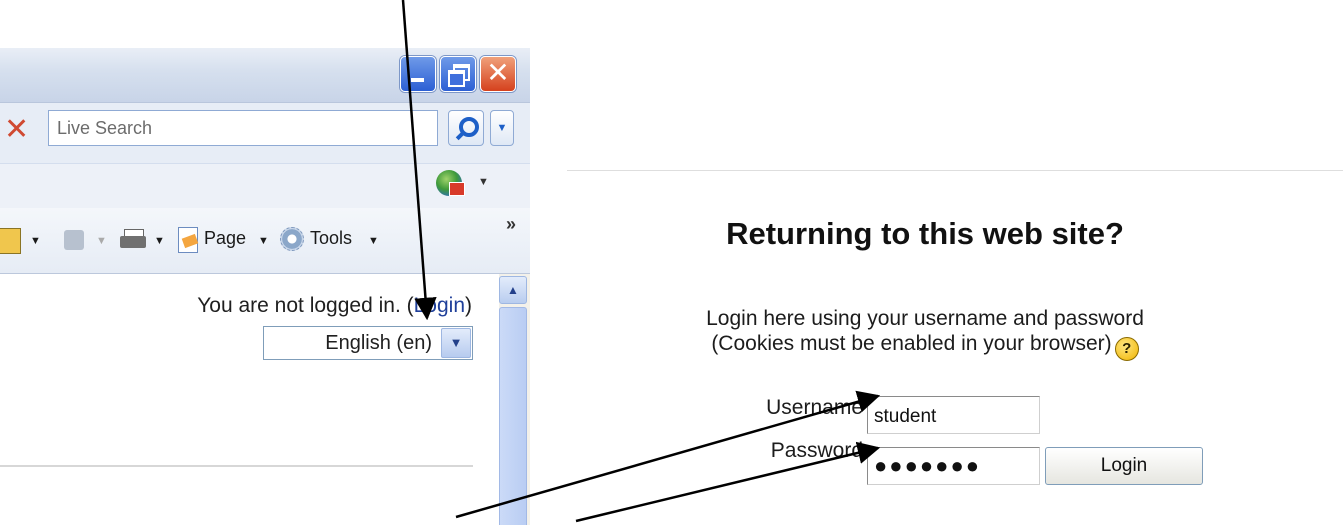 This screenshot has width=1343, height=526. I want to click on search-button, so click(466, 128).